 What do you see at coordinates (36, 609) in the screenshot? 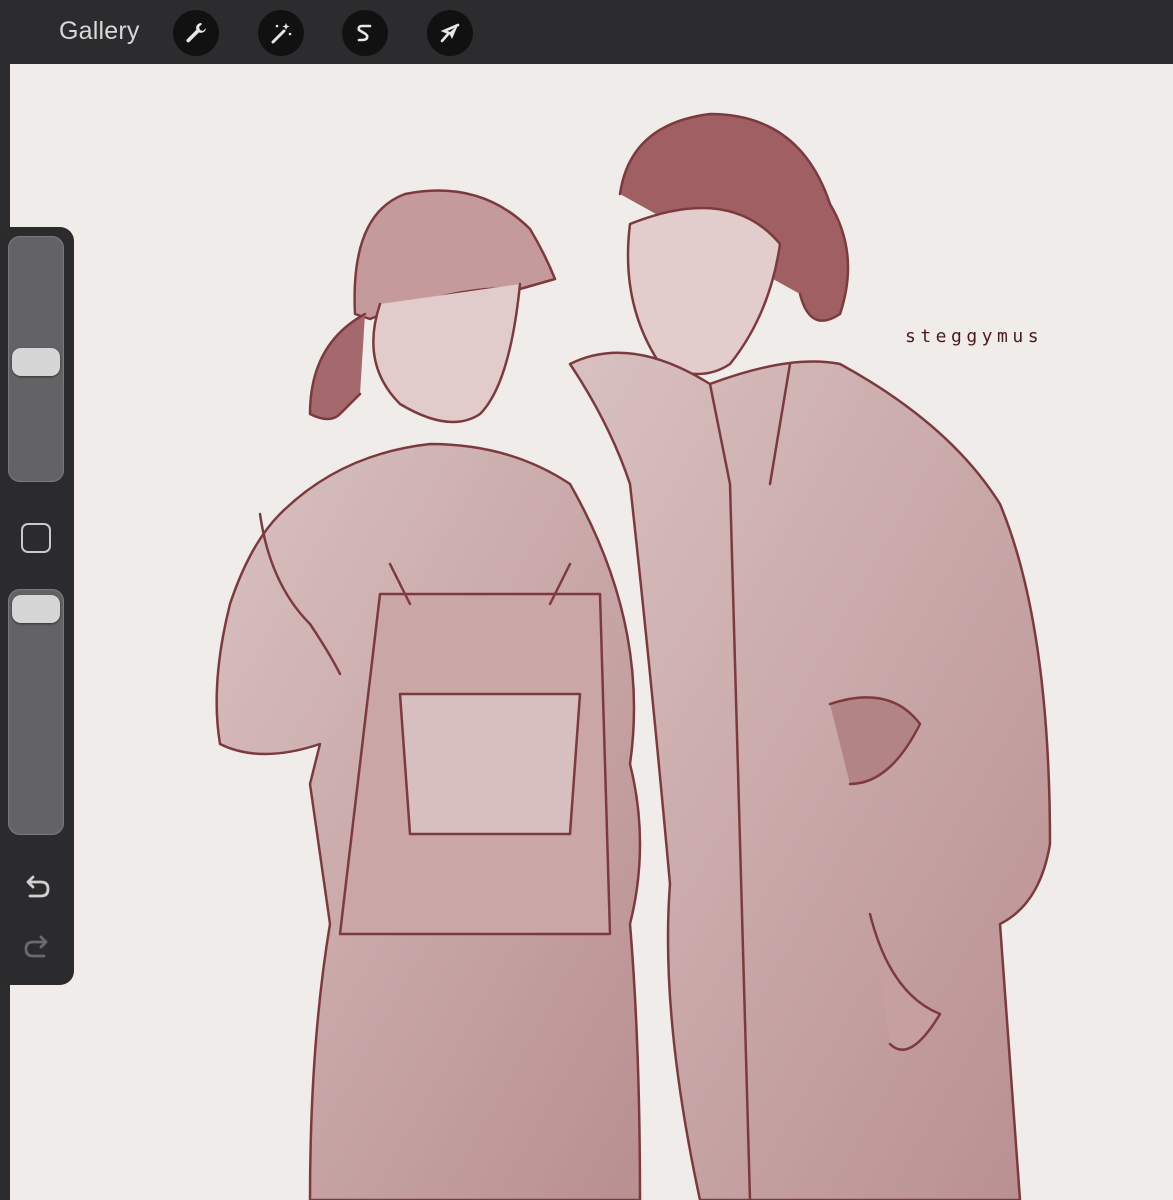
I see `opacity-thumb` at bounding box center [36, 609].